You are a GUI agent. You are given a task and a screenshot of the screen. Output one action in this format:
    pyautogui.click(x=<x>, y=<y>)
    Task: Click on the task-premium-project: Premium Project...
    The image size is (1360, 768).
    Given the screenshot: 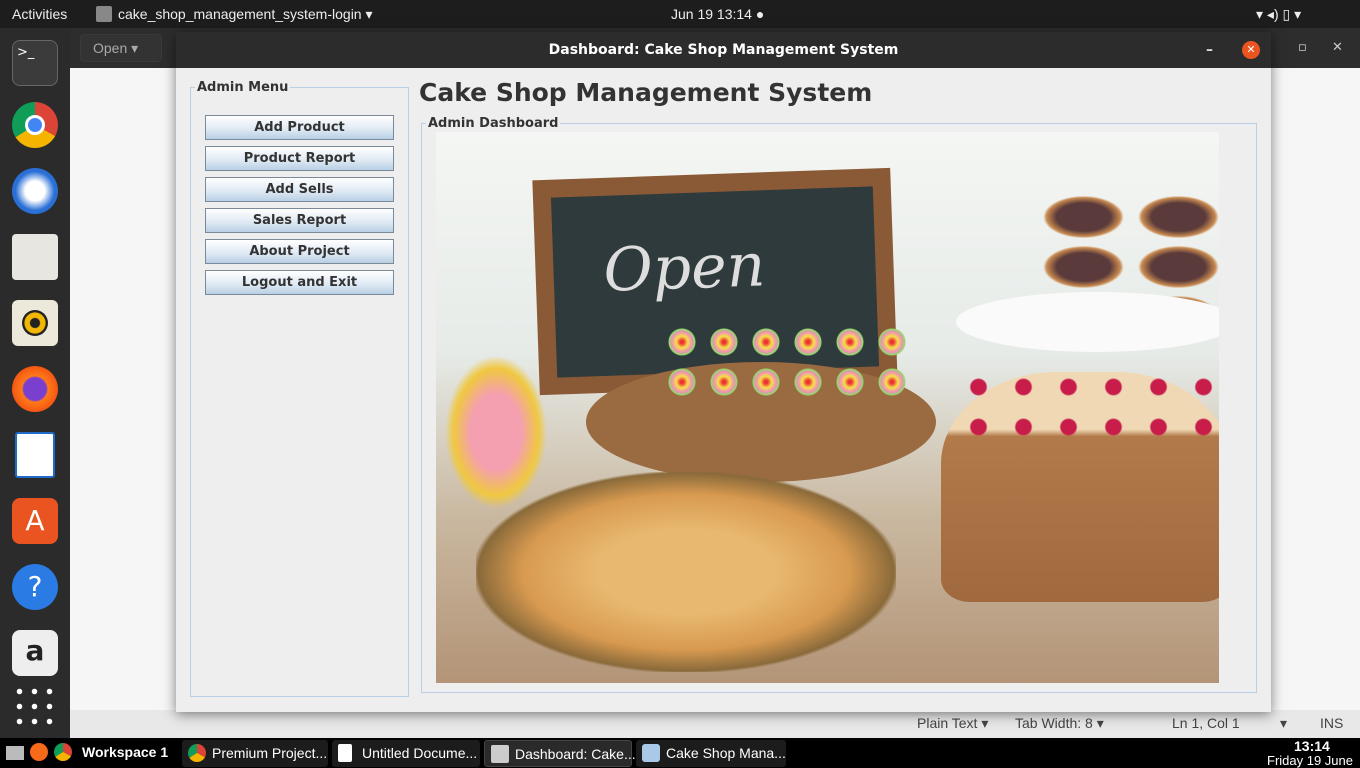 What is the action you would take?
    pyautogui.click(x=255, y=753)
    